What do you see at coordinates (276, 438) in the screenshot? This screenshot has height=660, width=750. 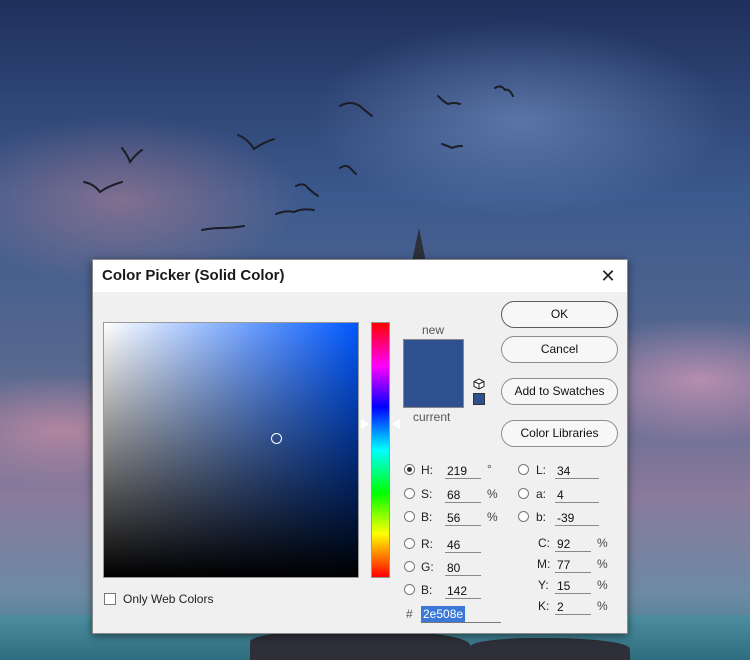 I see `color-field-cursor` at bounding box center [276, 438].